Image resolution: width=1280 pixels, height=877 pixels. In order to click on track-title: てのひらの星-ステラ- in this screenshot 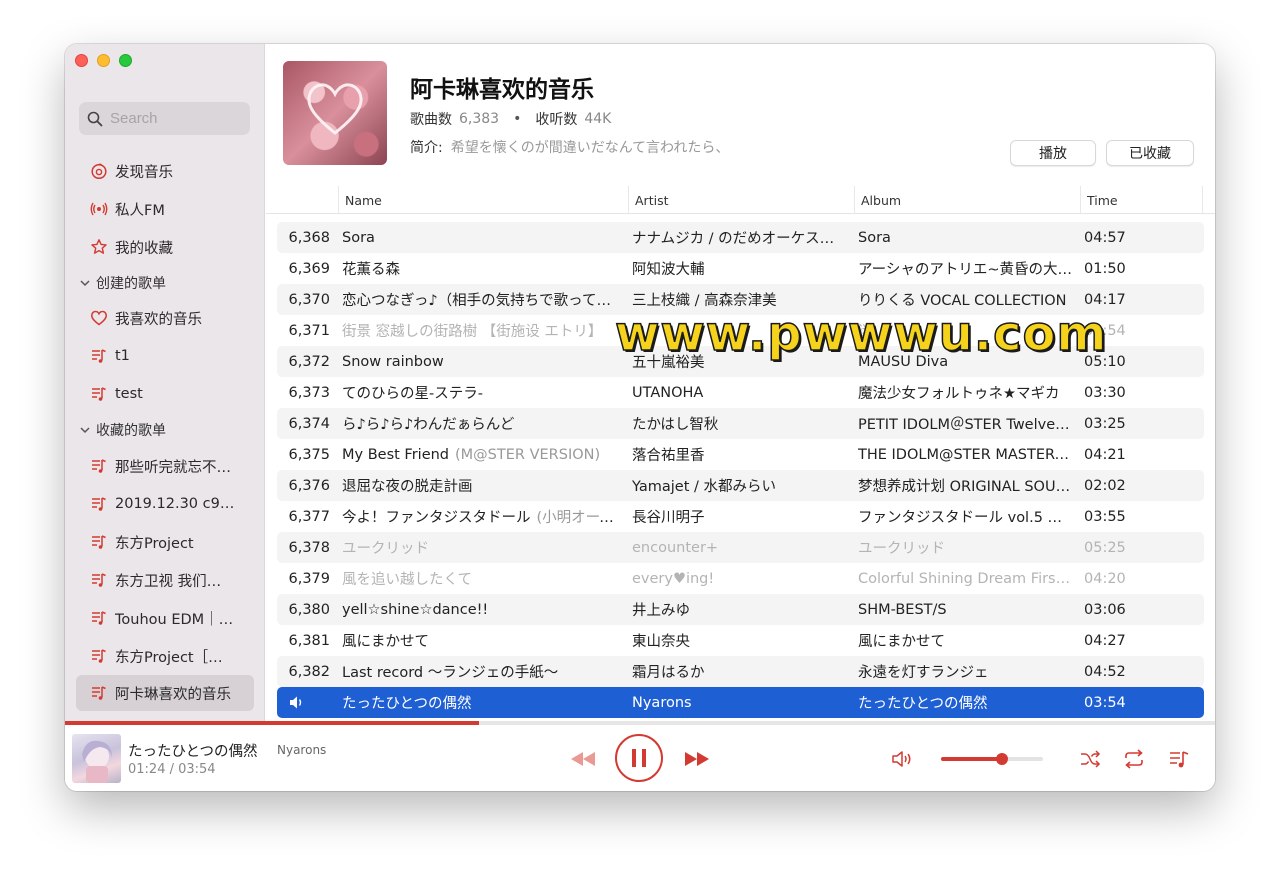, I will do `click(412, 394)`.